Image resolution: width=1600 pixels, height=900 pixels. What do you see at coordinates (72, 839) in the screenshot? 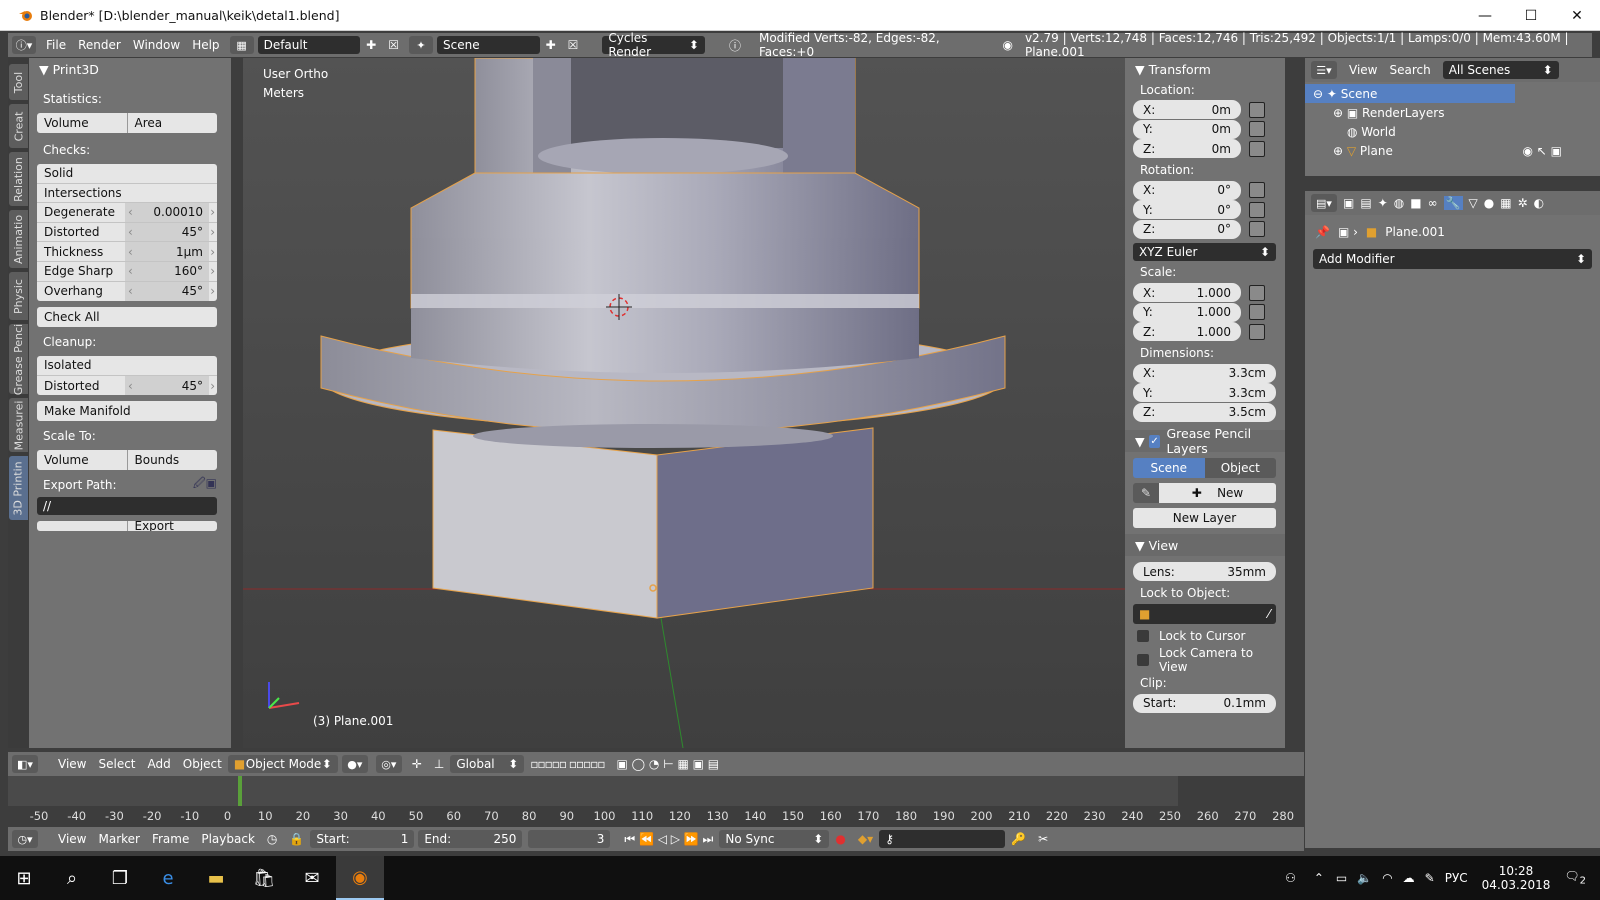
I see `tl-menu-view: View` at bounding box center [72, 839].